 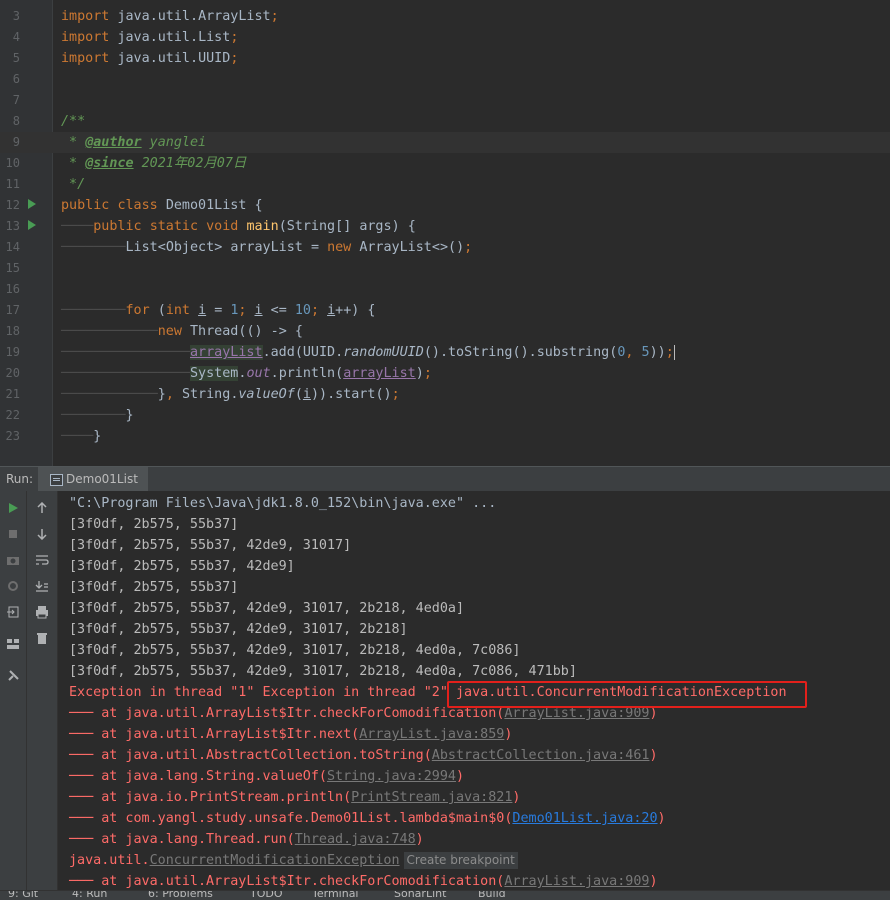 I want to click on camera-icon, so click(x=13, y=560).